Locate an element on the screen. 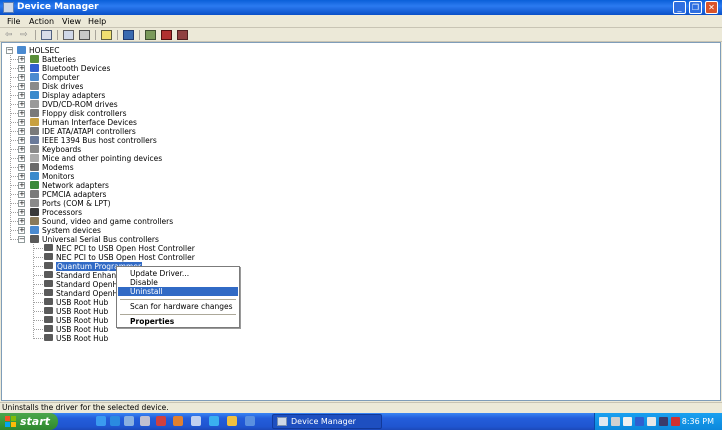  tree-category-label: Floppy disk controllers is located at coordinates (84, 113).